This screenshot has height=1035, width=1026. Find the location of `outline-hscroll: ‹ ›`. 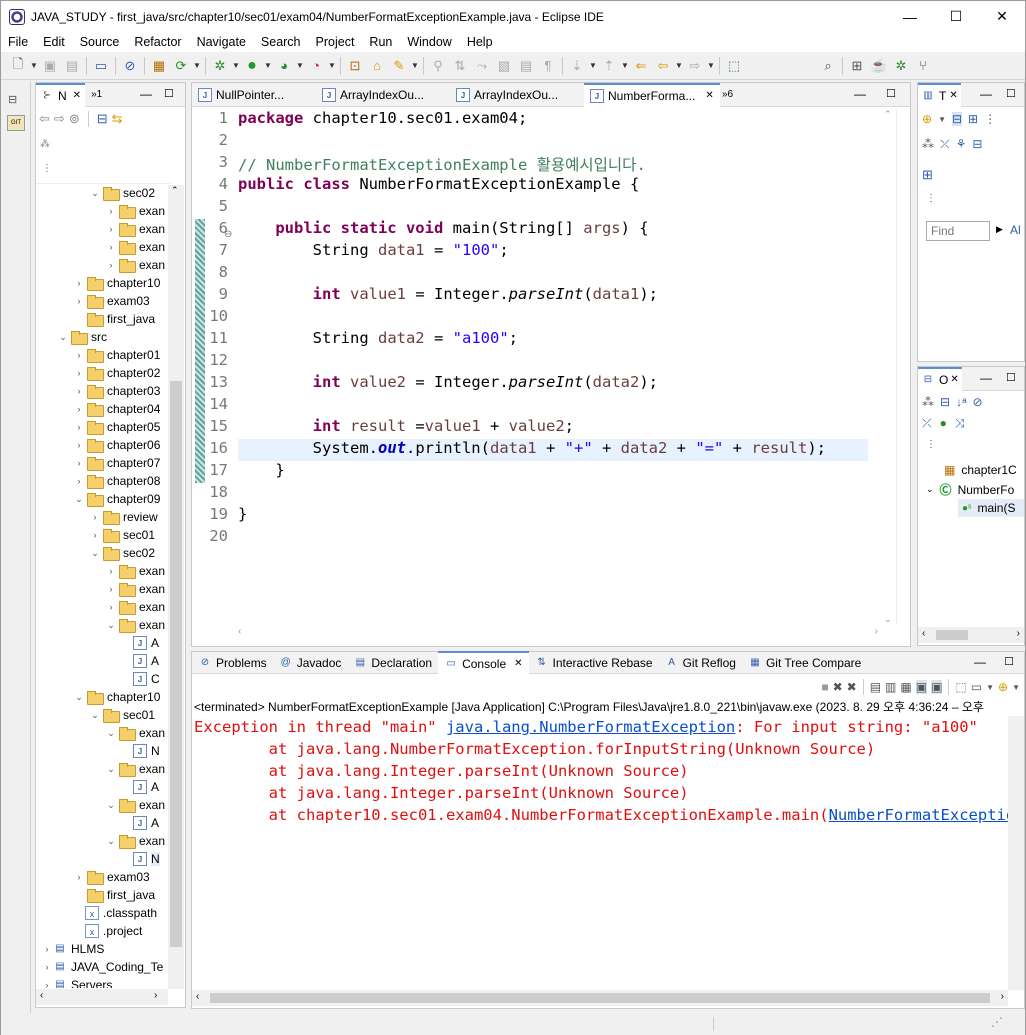

outline-hscroll: ‹ › is located at coordinates (971, 635).